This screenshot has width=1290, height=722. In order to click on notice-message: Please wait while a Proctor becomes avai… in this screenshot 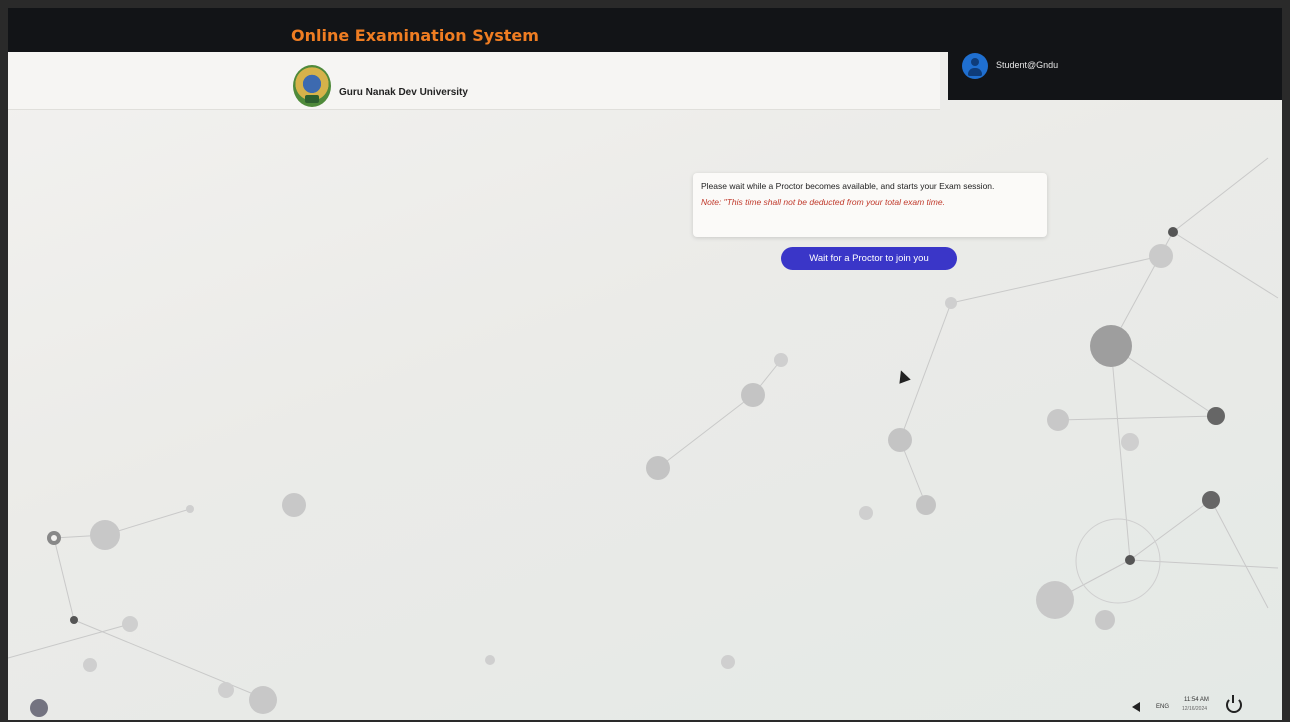, I will do `click(848, 186)`.